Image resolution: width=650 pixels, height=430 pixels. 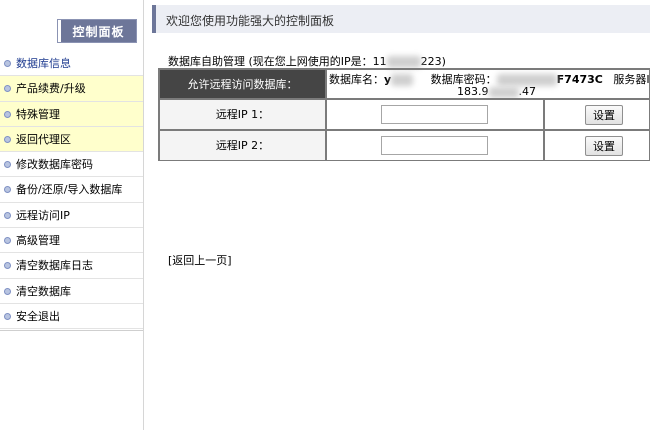 I want to click on db-name-label: 数据库名：, so click(x=356, y=79).